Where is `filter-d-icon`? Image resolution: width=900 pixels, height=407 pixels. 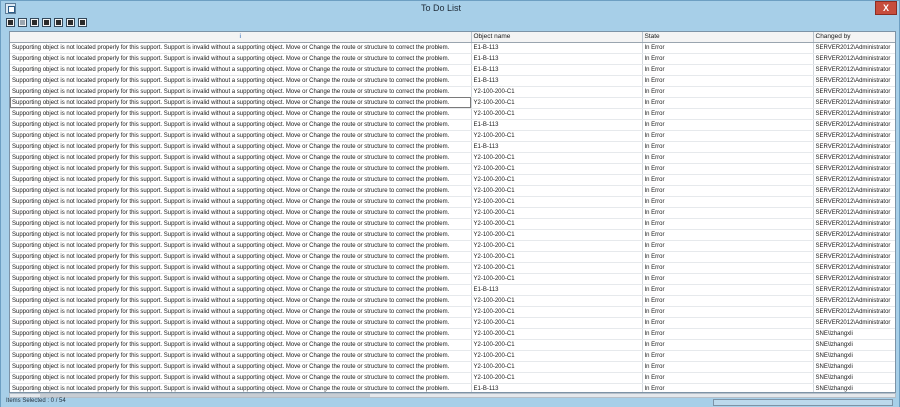 filter-d-icon is located at coordinates (70, 22).